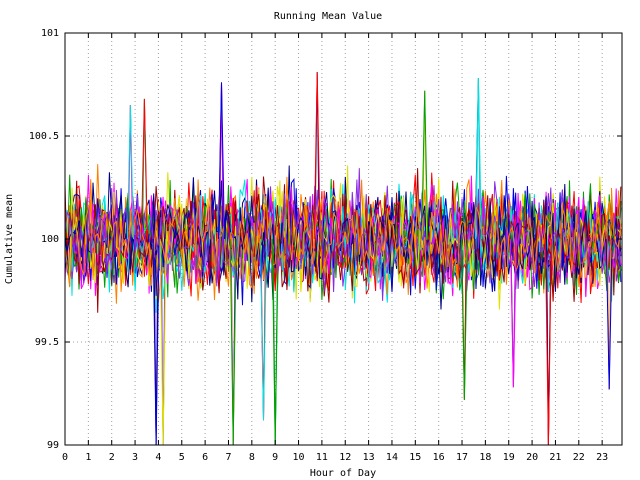 The height and width of the screenshot is (480, 640). Describe the element at coordinates (252, 457) in the screenshot. I see `x-tick-label: 8` at that location.